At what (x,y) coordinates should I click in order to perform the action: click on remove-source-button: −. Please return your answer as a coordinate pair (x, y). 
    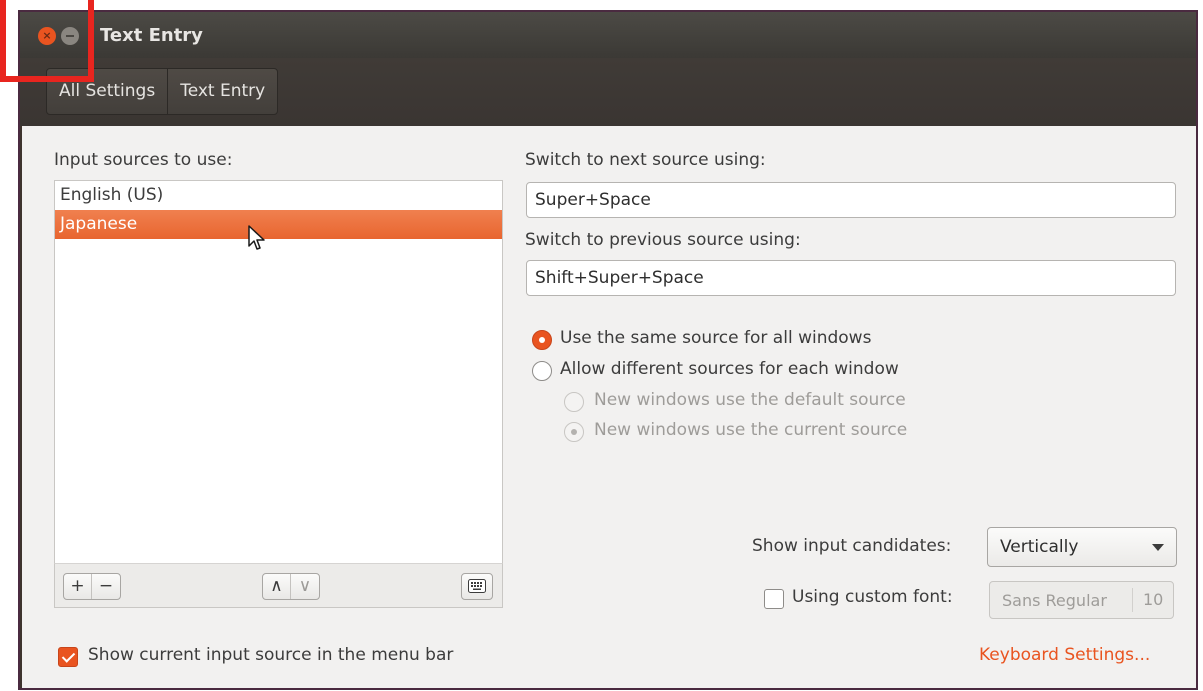
    Looking at the image, I should click on (106, 586).